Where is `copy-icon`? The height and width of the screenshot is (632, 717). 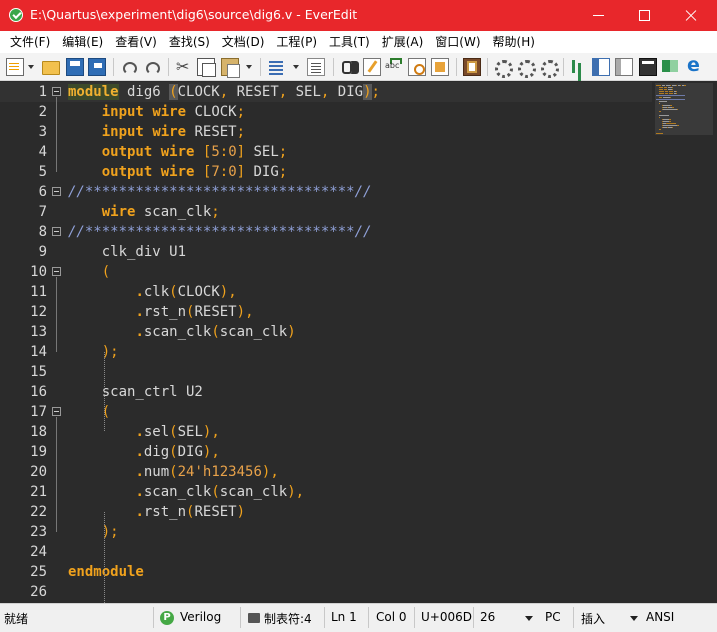 copy-icon is located at coordinates (206, 67).